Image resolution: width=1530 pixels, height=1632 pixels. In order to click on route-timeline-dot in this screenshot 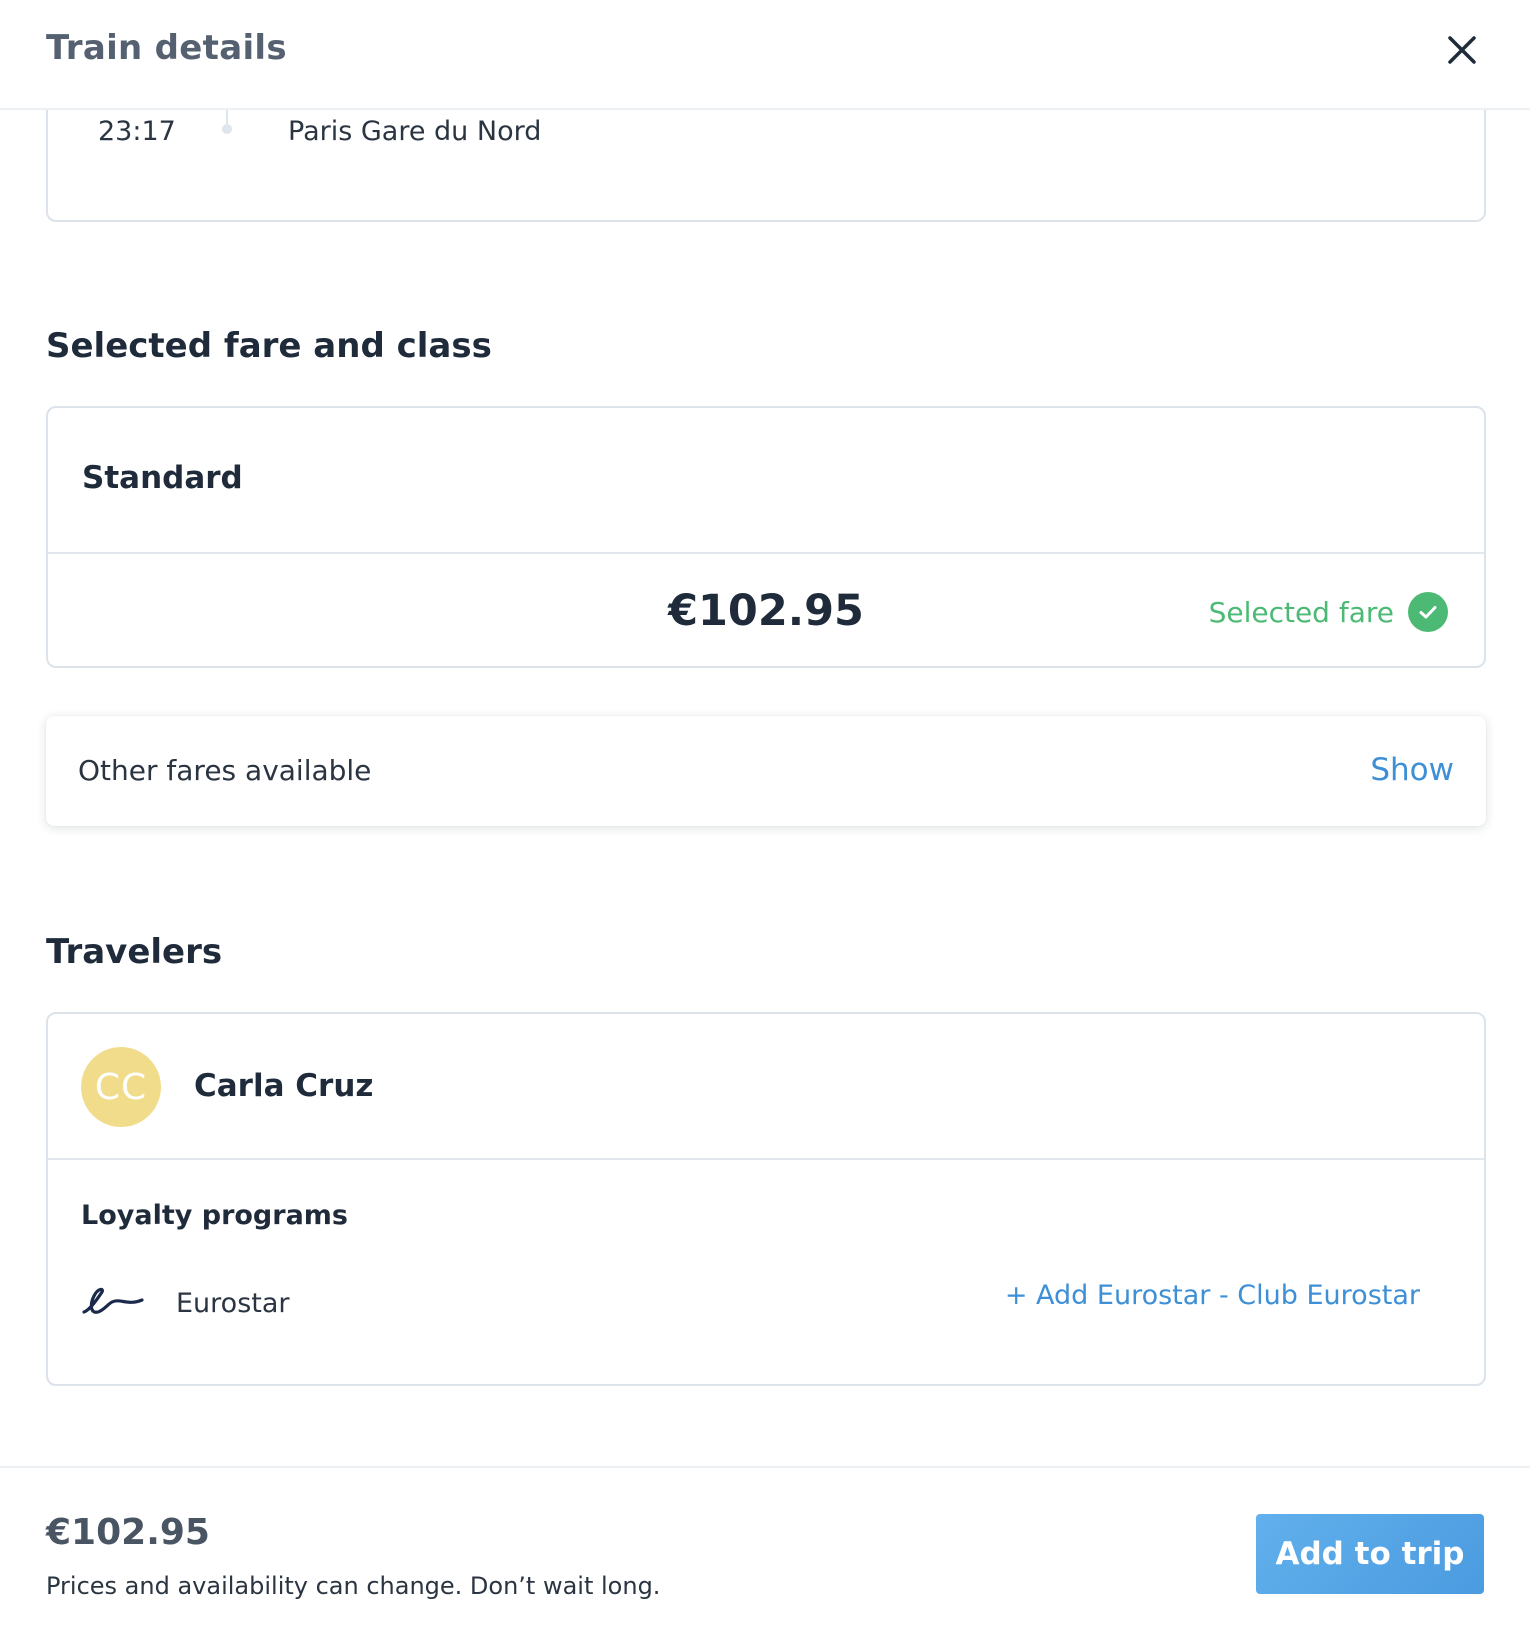, I will do `click(227, 129)`.